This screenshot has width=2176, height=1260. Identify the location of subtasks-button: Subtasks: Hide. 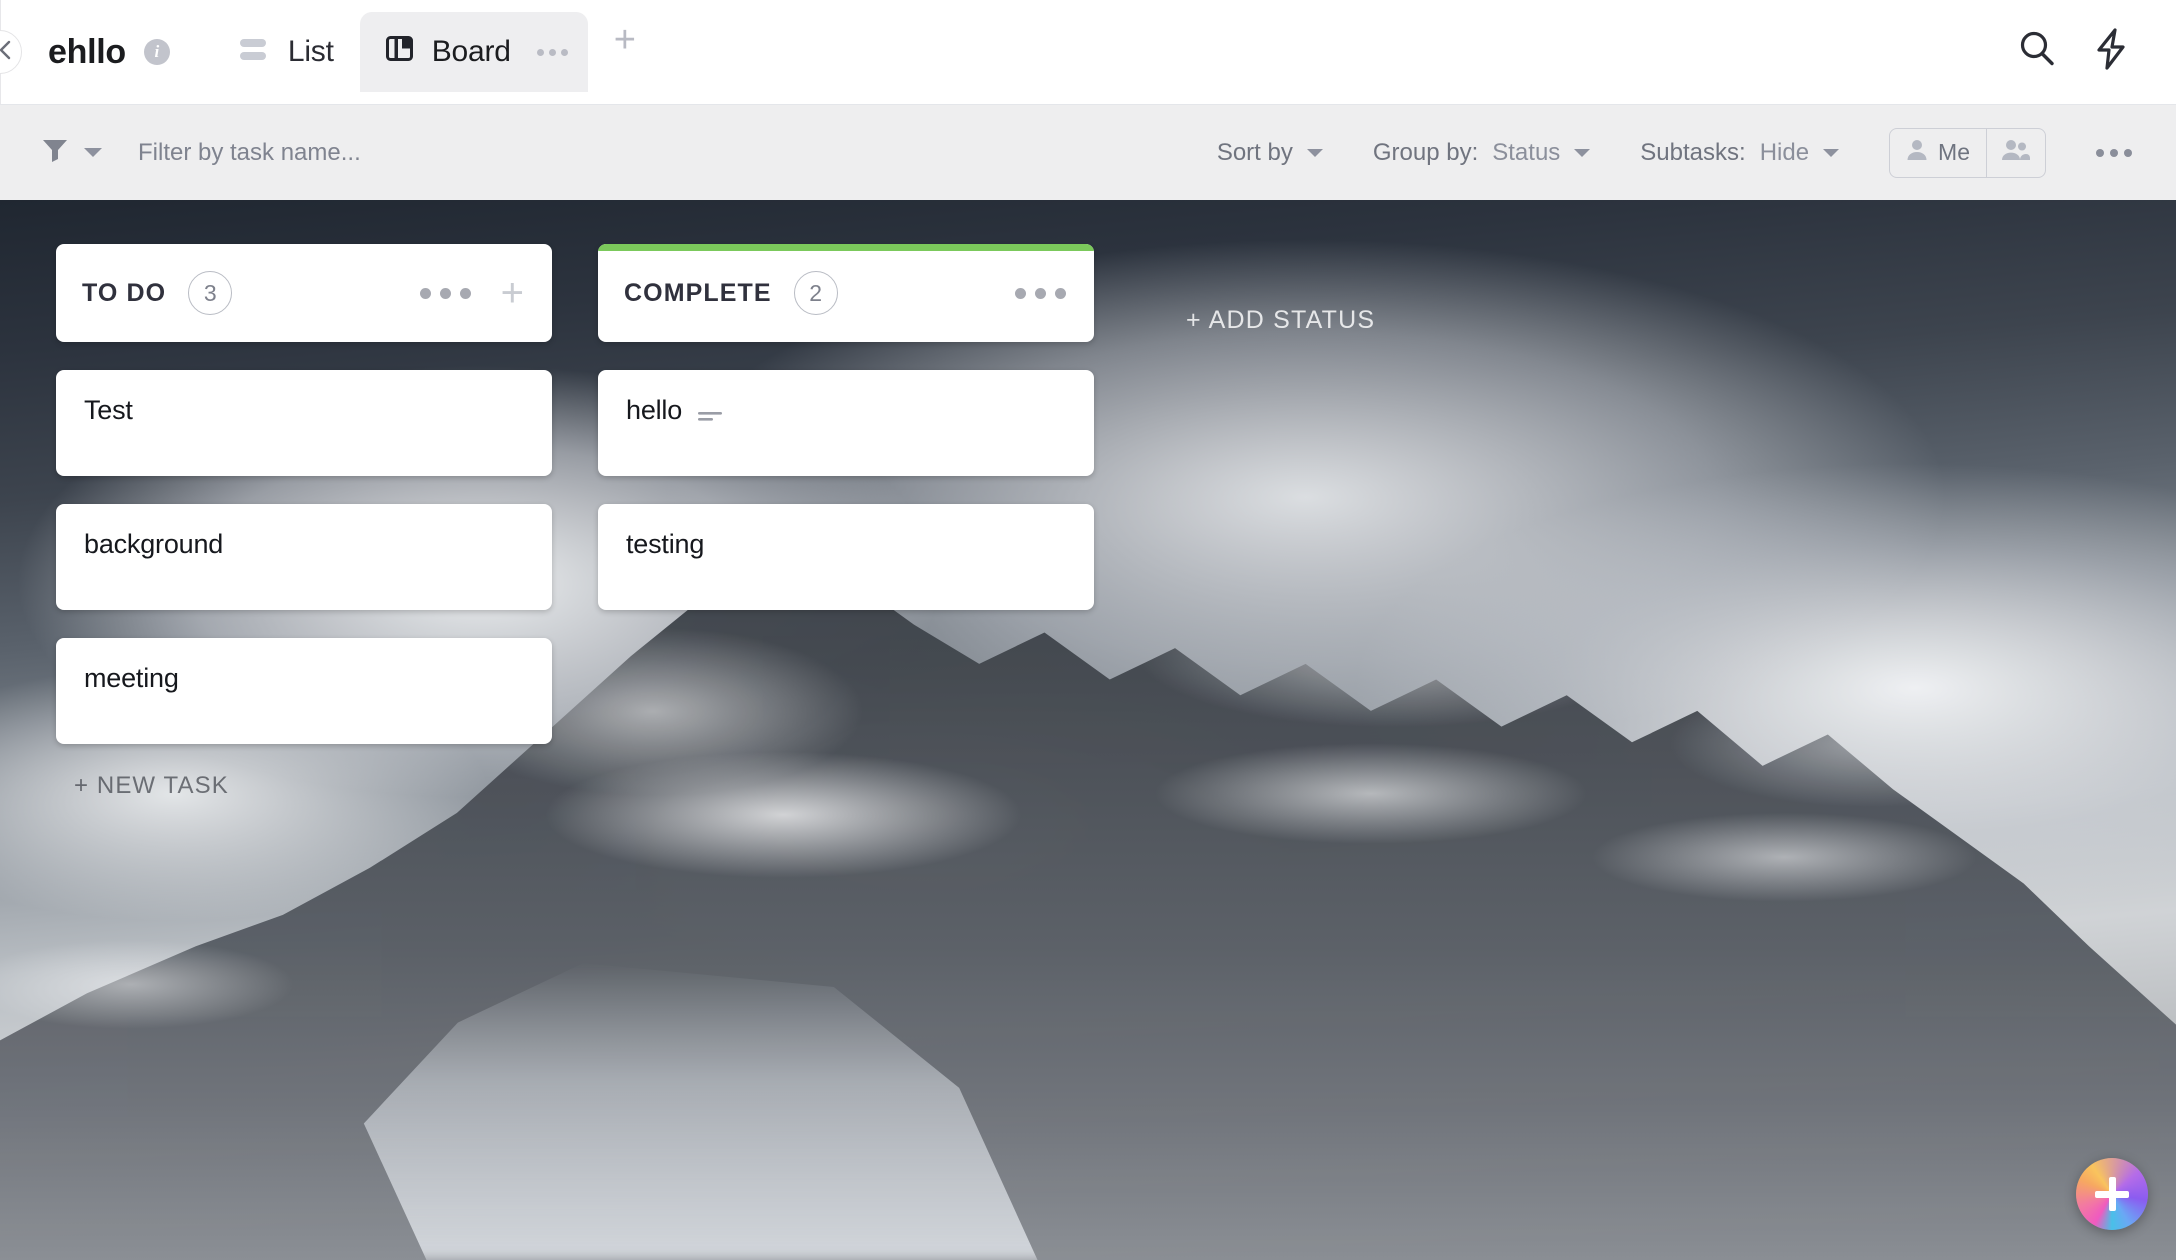
(1740, 152).